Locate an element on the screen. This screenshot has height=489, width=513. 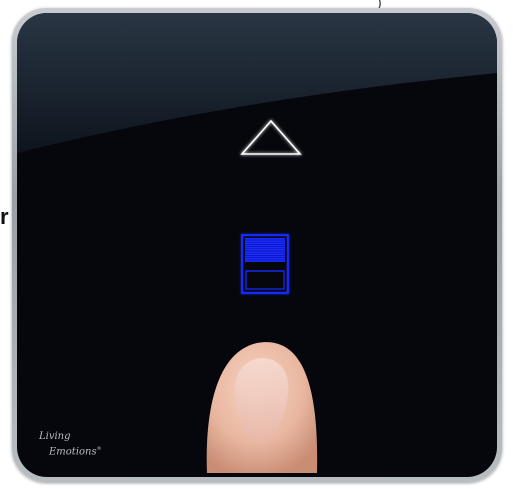
roller-shade-icon is located at coordinates (268, 266).